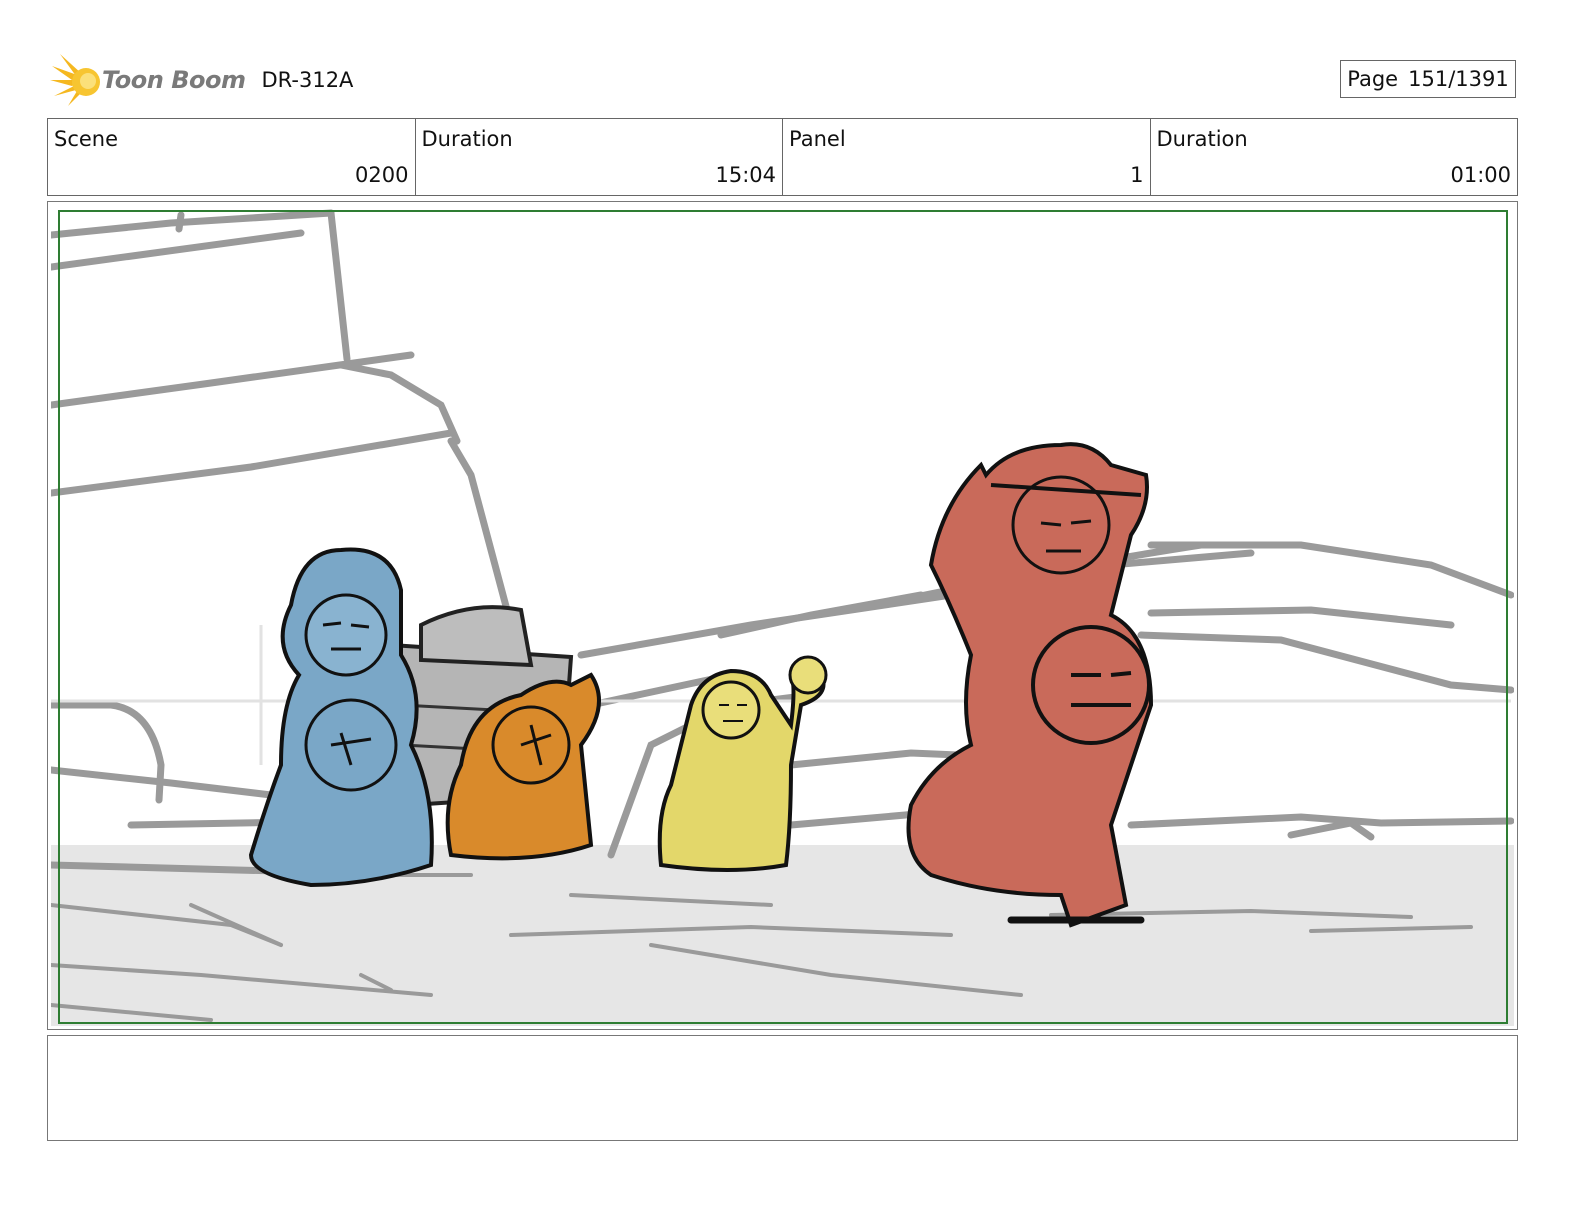  Describe the element at coordinates (86, 139) in the screenshot. I see `scene-label: Scene` at that location.